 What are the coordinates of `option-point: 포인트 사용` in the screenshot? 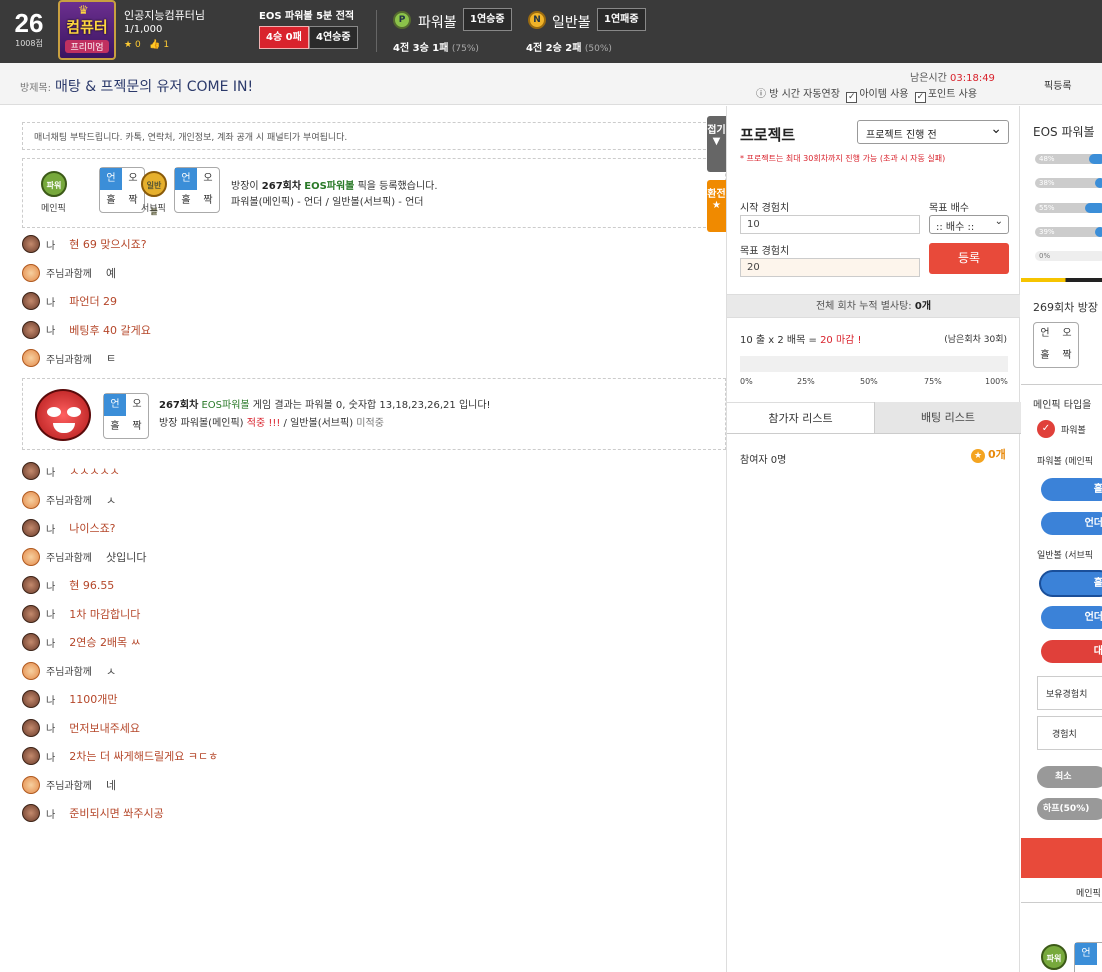 It's located at (952, 94).